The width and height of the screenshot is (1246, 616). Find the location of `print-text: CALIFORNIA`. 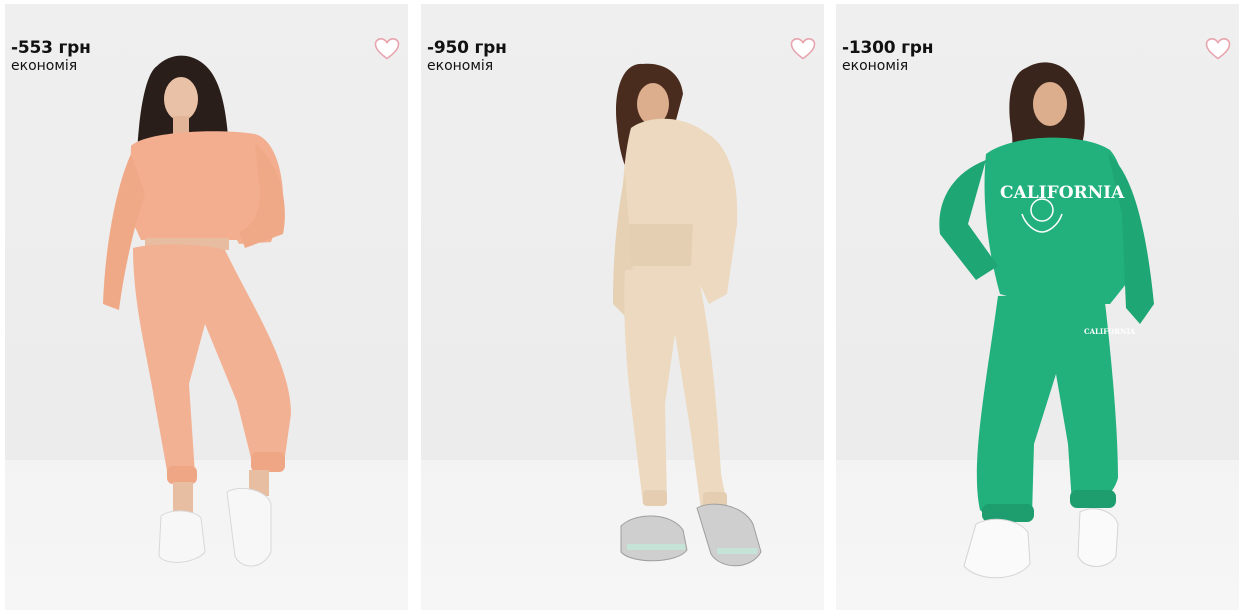

print-text: CALIFORNIA is located at coordinates (1062, 193).